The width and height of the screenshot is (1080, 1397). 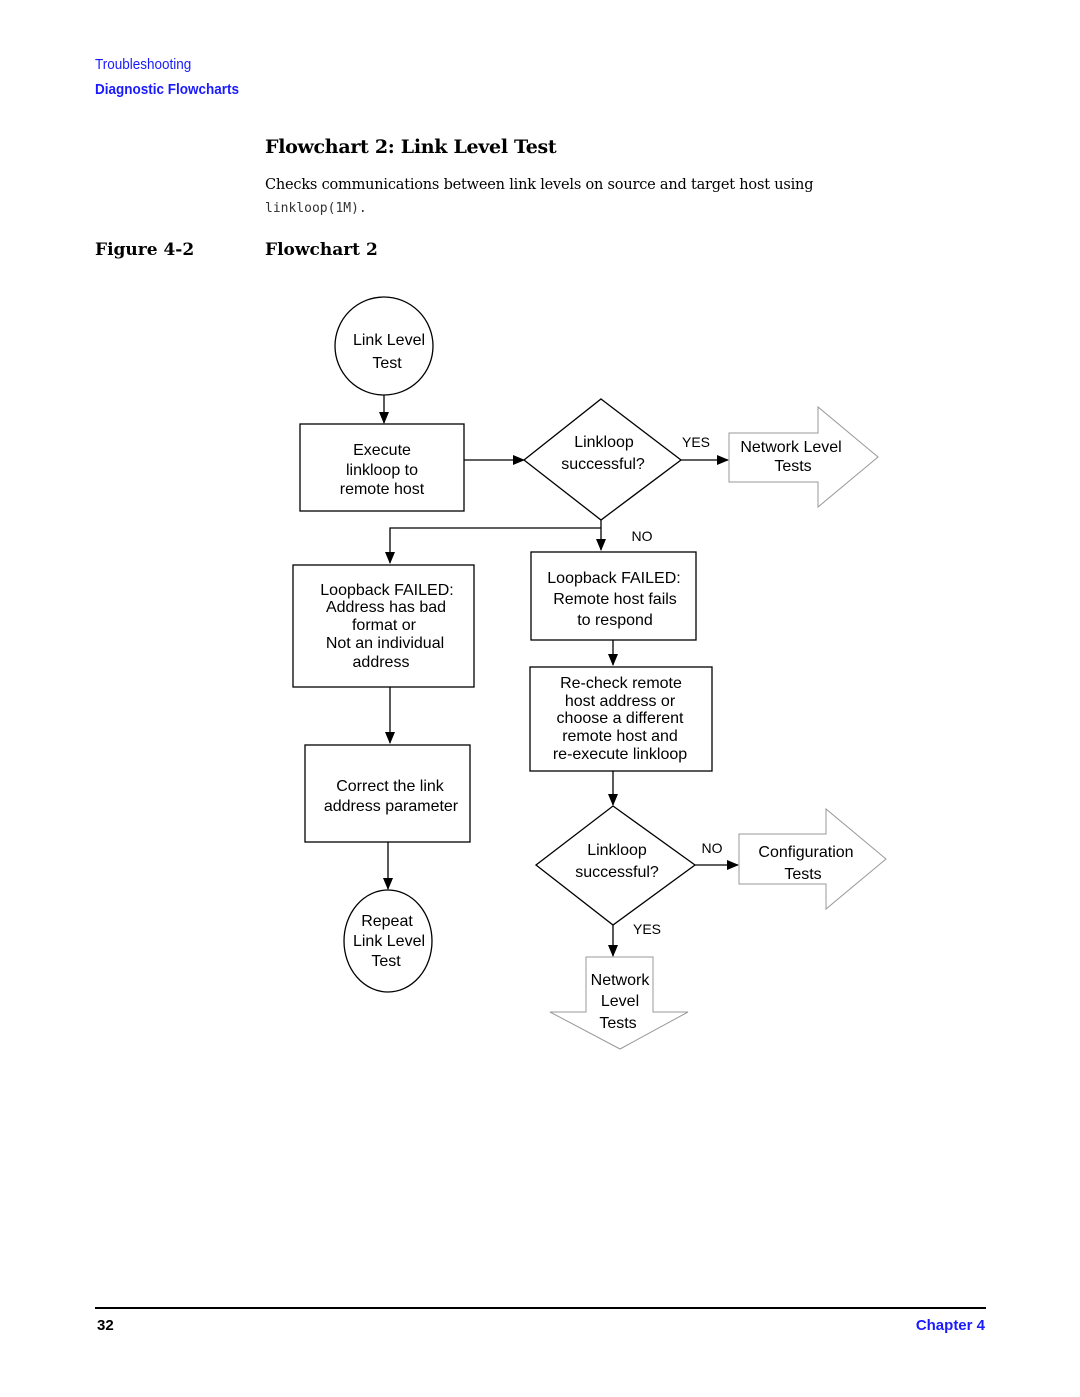 I want to click on process-execute-linkloop: Execute linkloop to remote host, so click(x=382, y=467).